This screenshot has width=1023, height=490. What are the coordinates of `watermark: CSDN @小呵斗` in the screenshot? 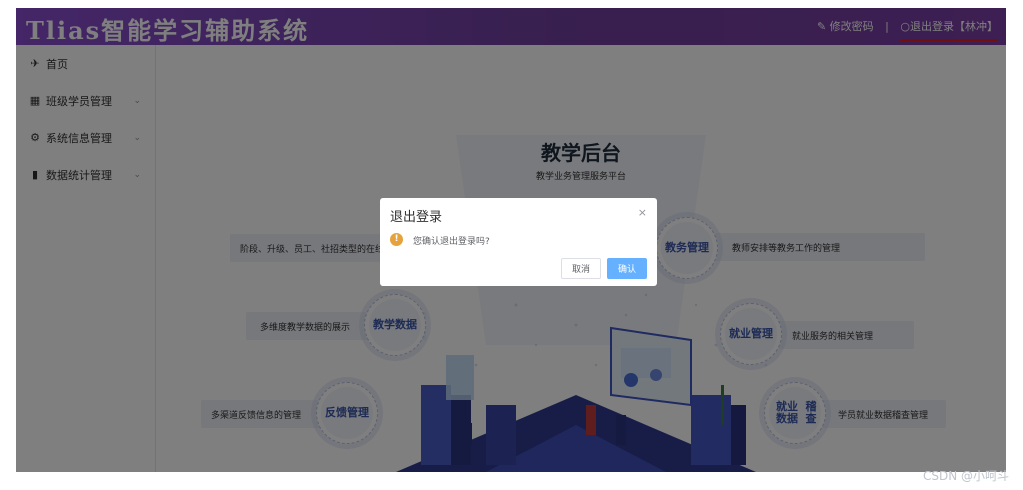 It's located at (965, 476).